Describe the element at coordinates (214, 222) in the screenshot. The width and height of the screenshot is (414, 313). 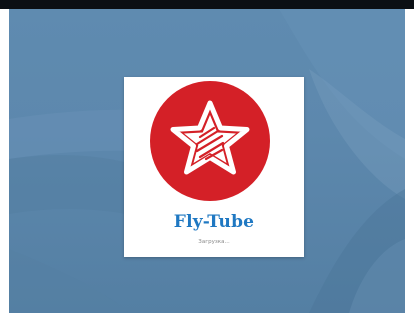
I see `app-name: Fly-Tube` at that location.